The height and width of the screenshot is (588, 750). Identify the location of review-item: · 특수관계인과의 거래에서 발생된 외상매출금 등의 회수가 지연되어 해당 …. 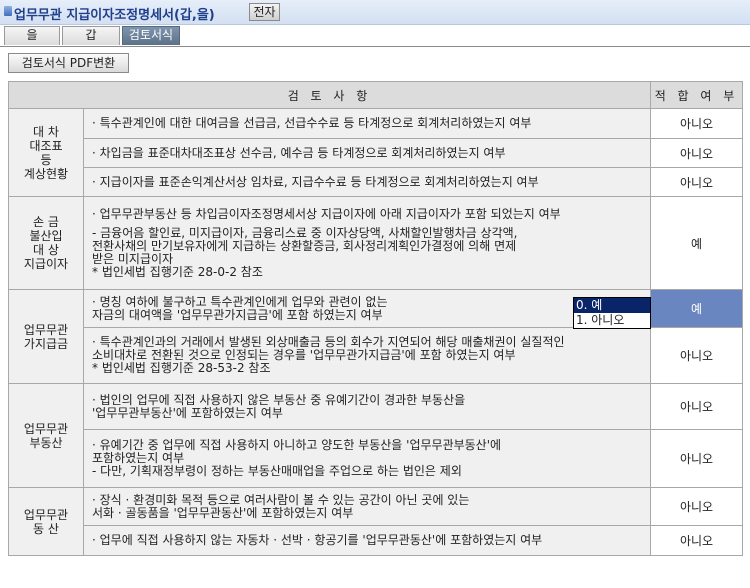
(367, 355).